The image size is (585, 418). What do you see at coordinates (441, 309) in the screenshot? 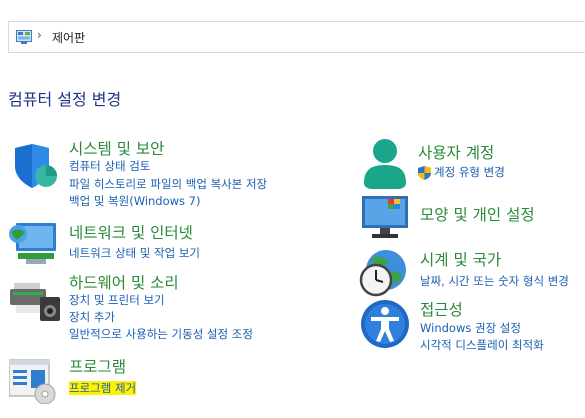
I see `category-ease-of-access: 접근성` at bounding box center [441, 309].